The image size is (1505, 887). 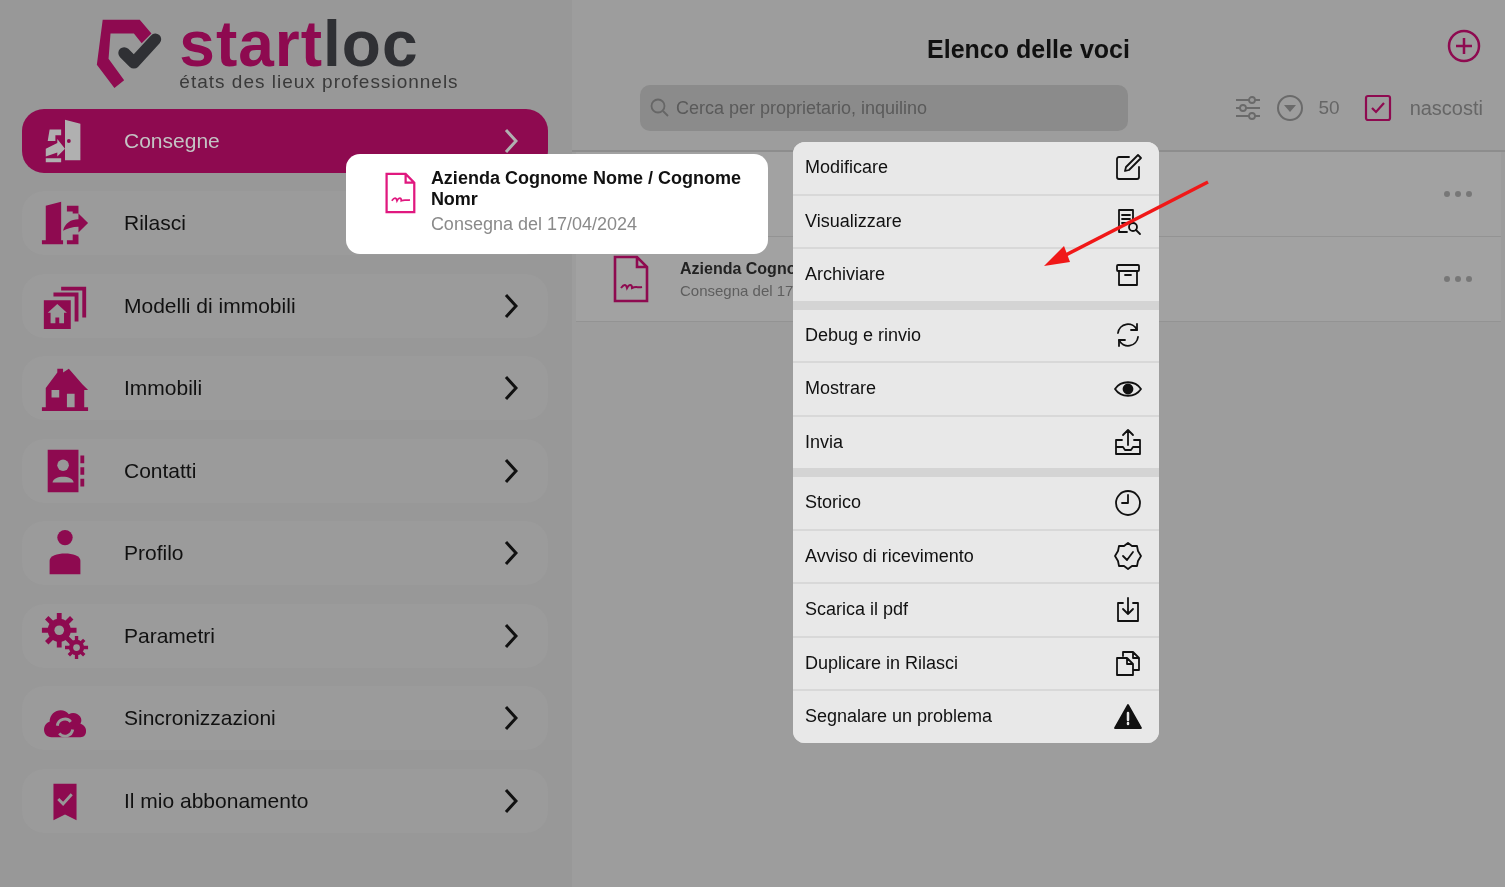 I want to click on menu-item: Debug e rinvio, so click(x=976, y=335).